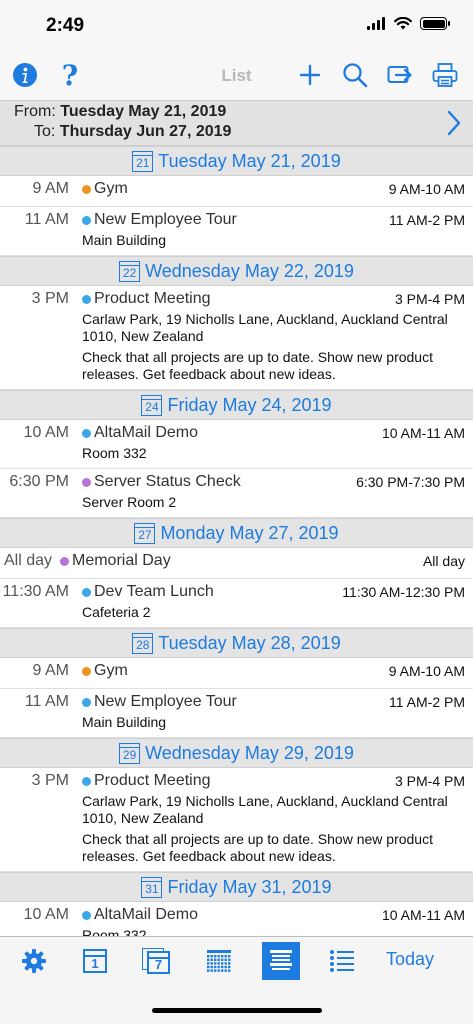 The height and width of the screenshot is (1024, 473). What do you see at coordinates (403, 23) in the screenshot?
I see `wifi-icon` at bounding box center [403, 23].